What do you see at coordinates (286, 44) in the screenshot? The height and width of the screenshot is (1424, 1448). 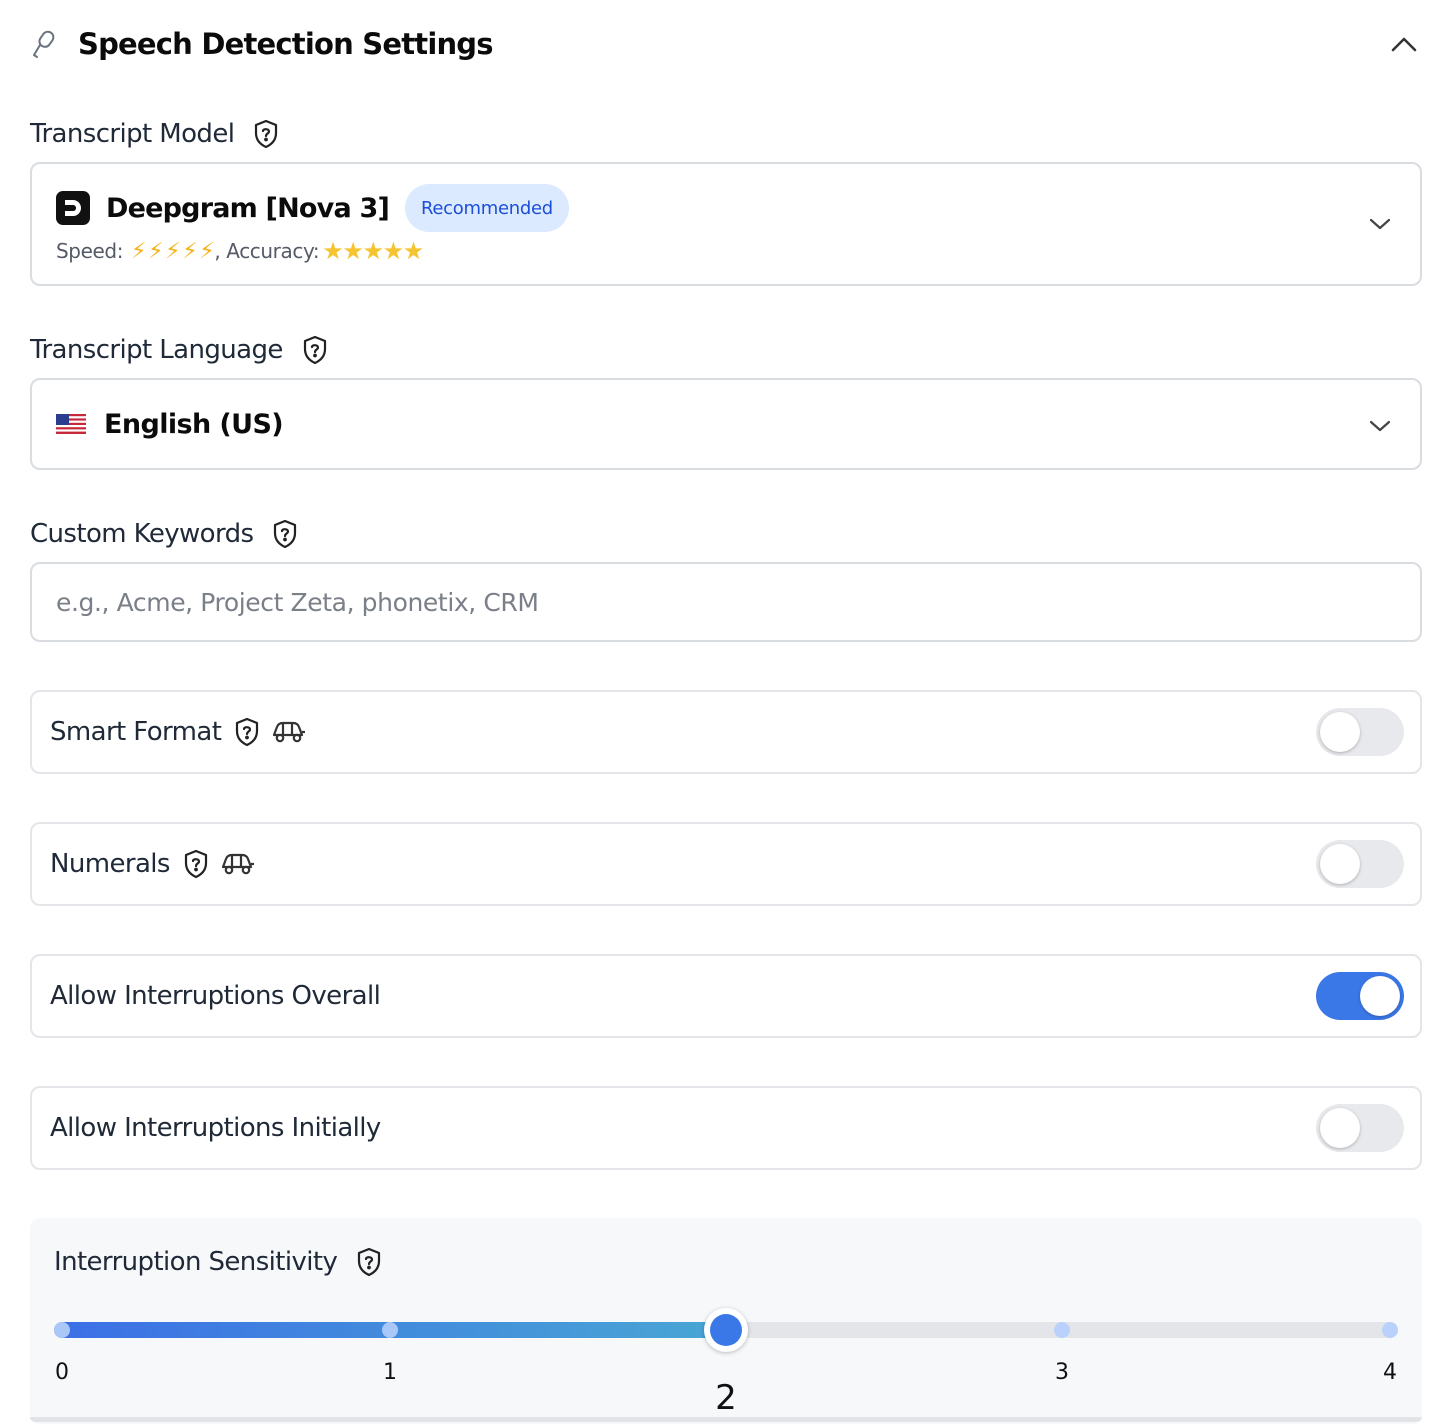 I see `section-title: Speech Detection Settings` at bounding box center [286, 44].